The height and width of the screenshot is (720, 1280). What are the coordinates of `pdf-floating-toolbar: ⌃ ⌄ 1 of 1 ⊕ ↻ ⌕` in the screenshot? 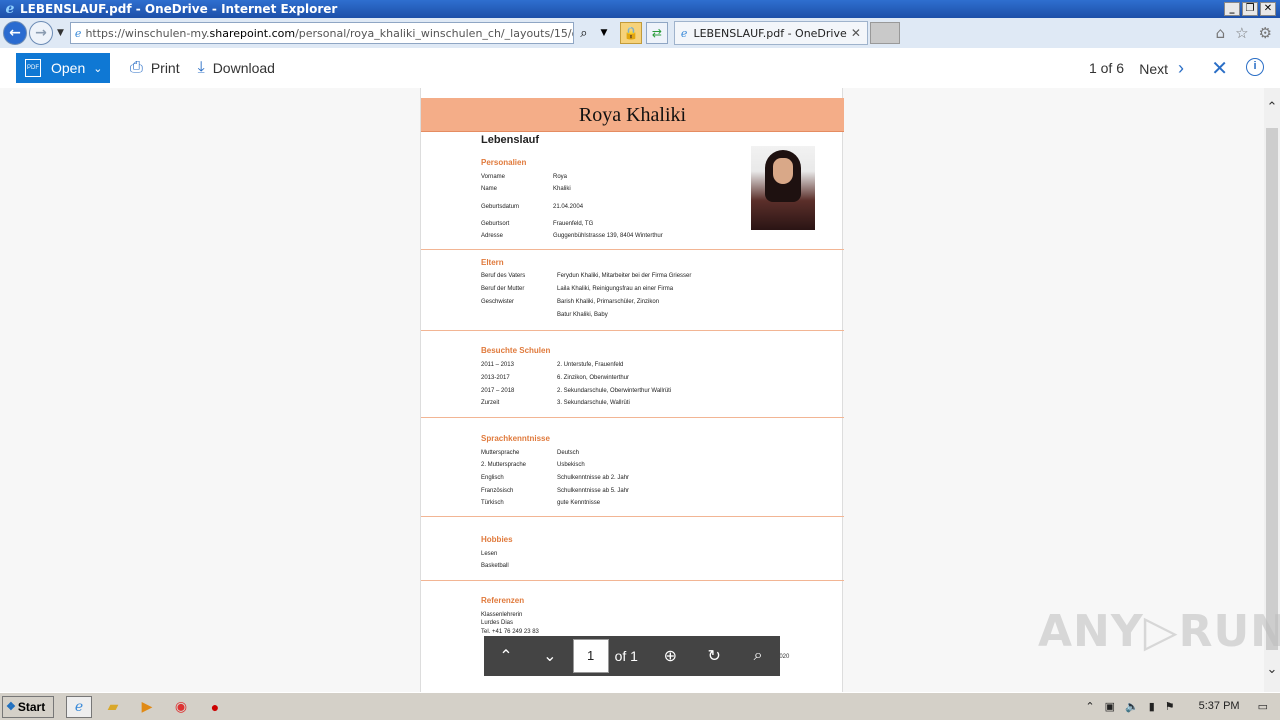 It's located at (632, 656).